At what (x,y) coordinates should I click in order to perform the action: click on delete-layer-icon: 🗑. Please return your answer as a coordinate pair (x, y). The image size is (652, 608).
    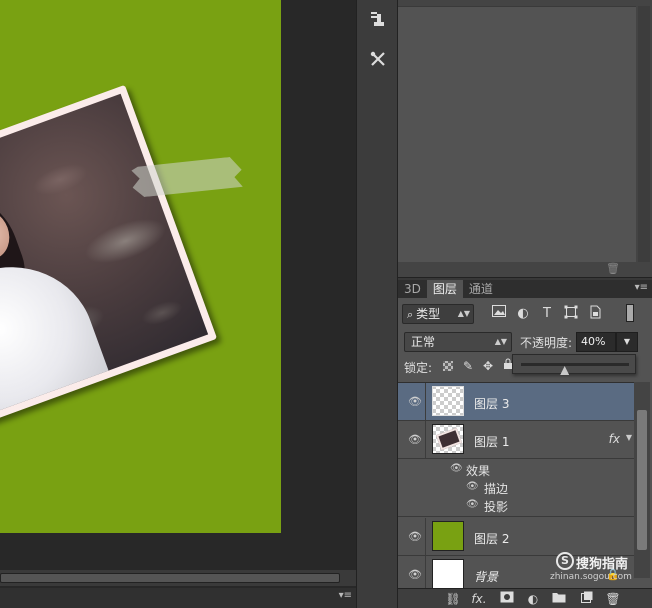
    Looking at the image, I should click on (613, 599).